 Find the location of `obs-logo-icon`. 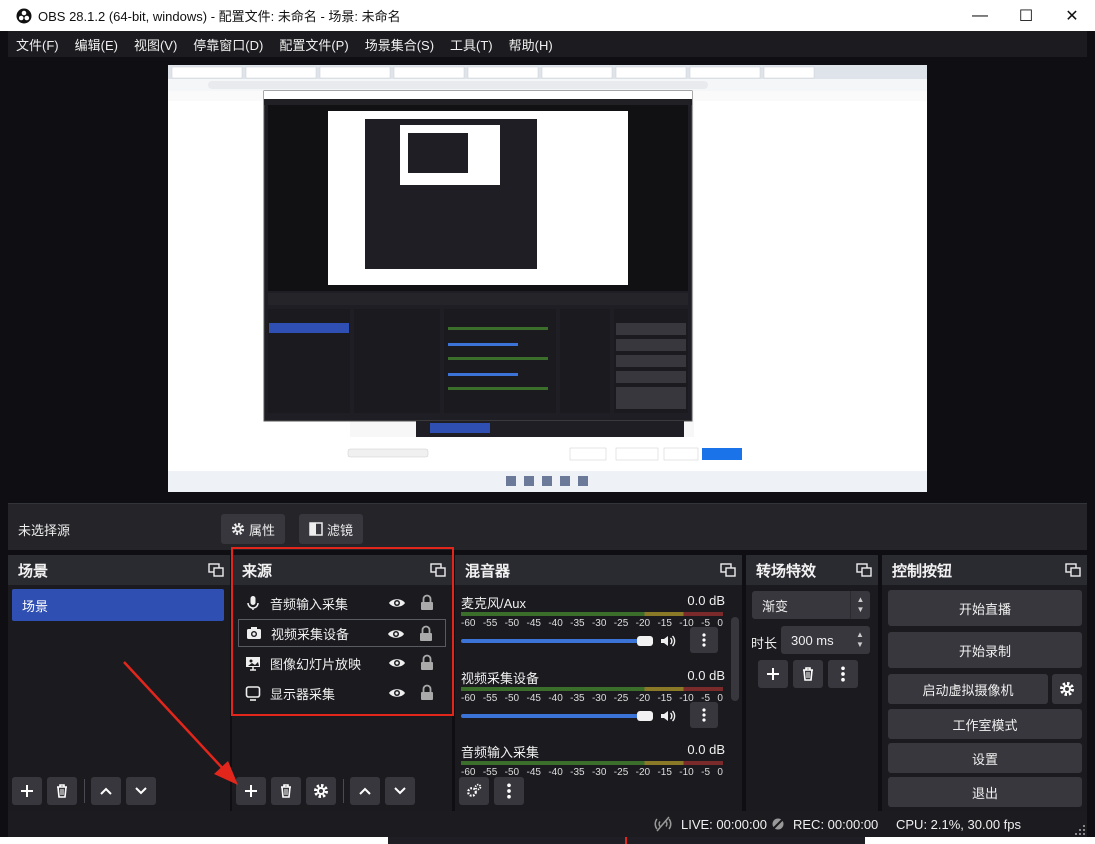

obs-logo-icon is located at coordinates (24, 15).